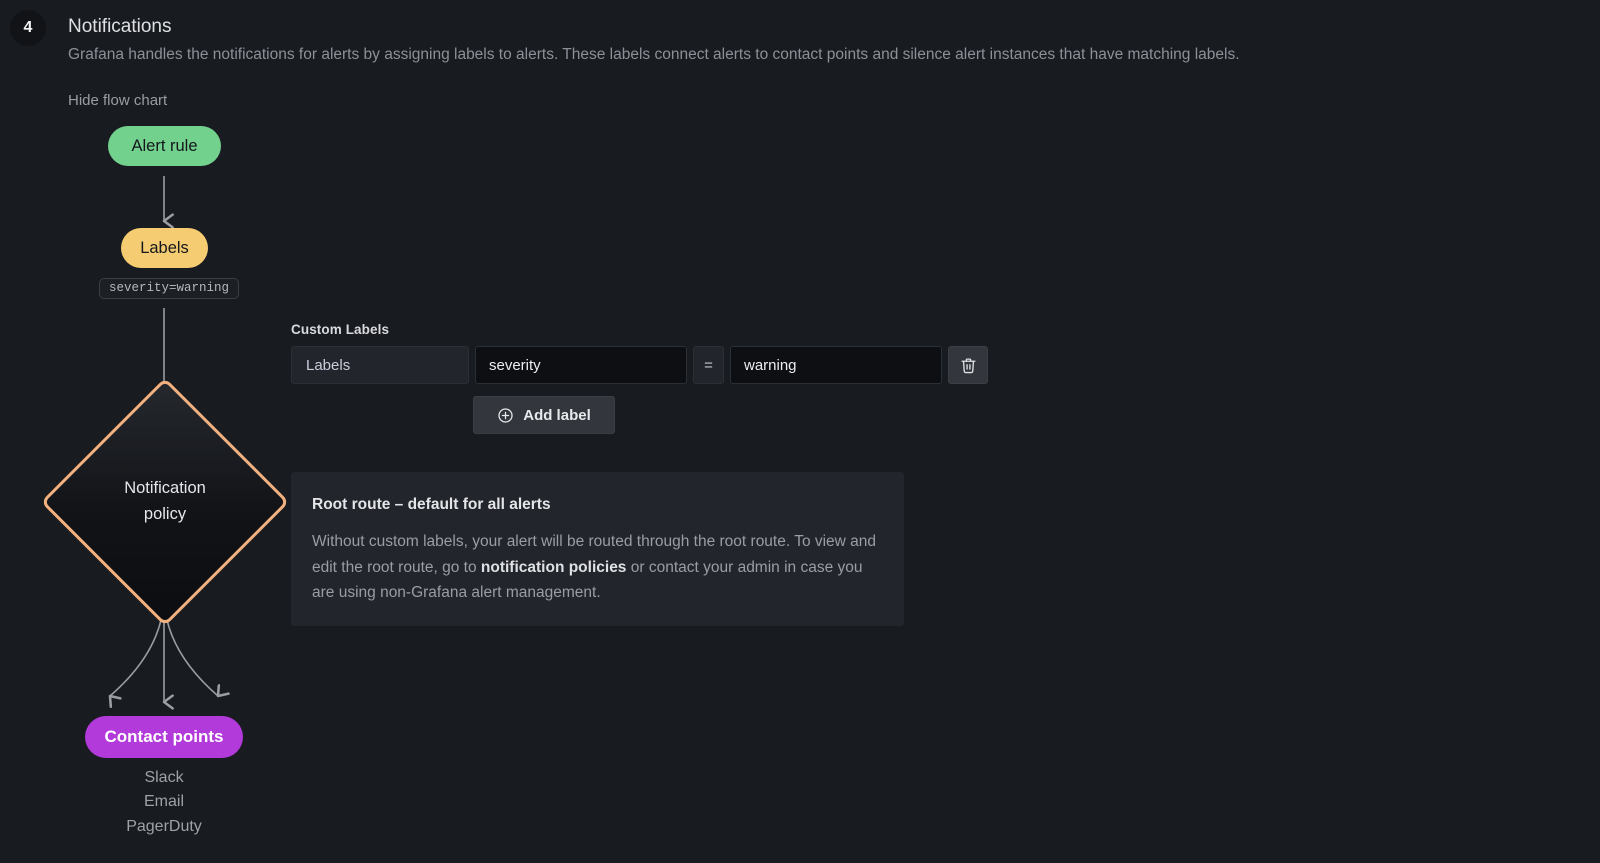 This screenshot has width=1600, height=863. I want to click on notification-policies-link: notification policies, so click(554, 567).